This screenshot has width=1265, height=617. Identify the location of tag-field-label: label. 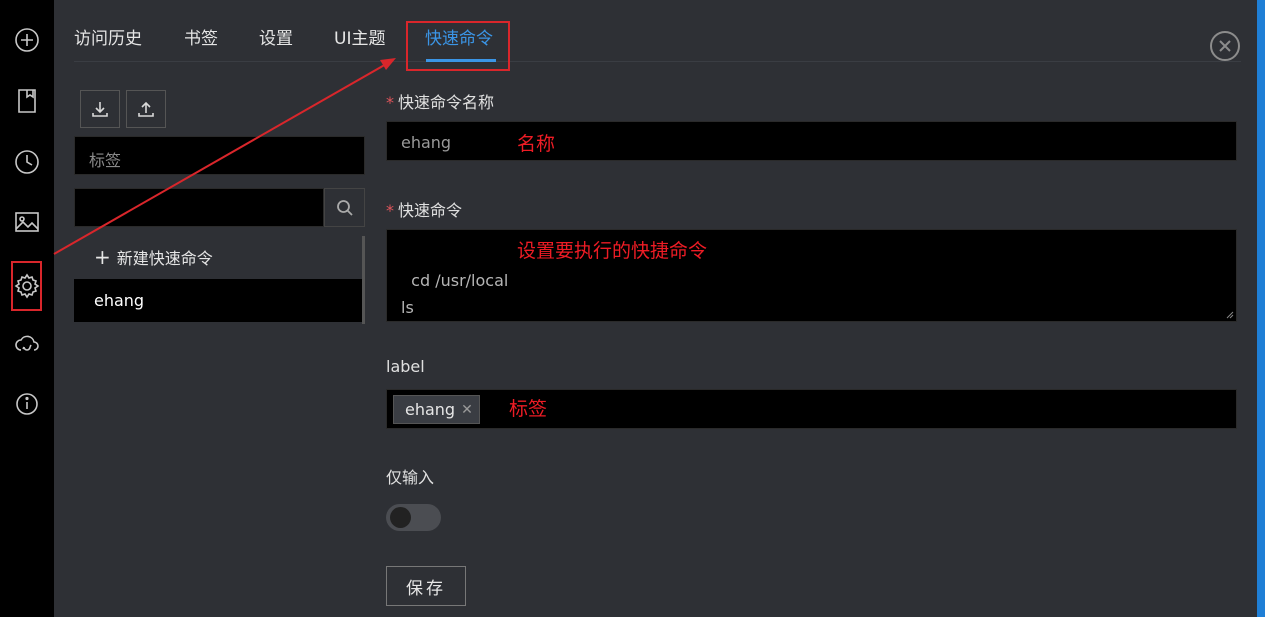
(405, 366).